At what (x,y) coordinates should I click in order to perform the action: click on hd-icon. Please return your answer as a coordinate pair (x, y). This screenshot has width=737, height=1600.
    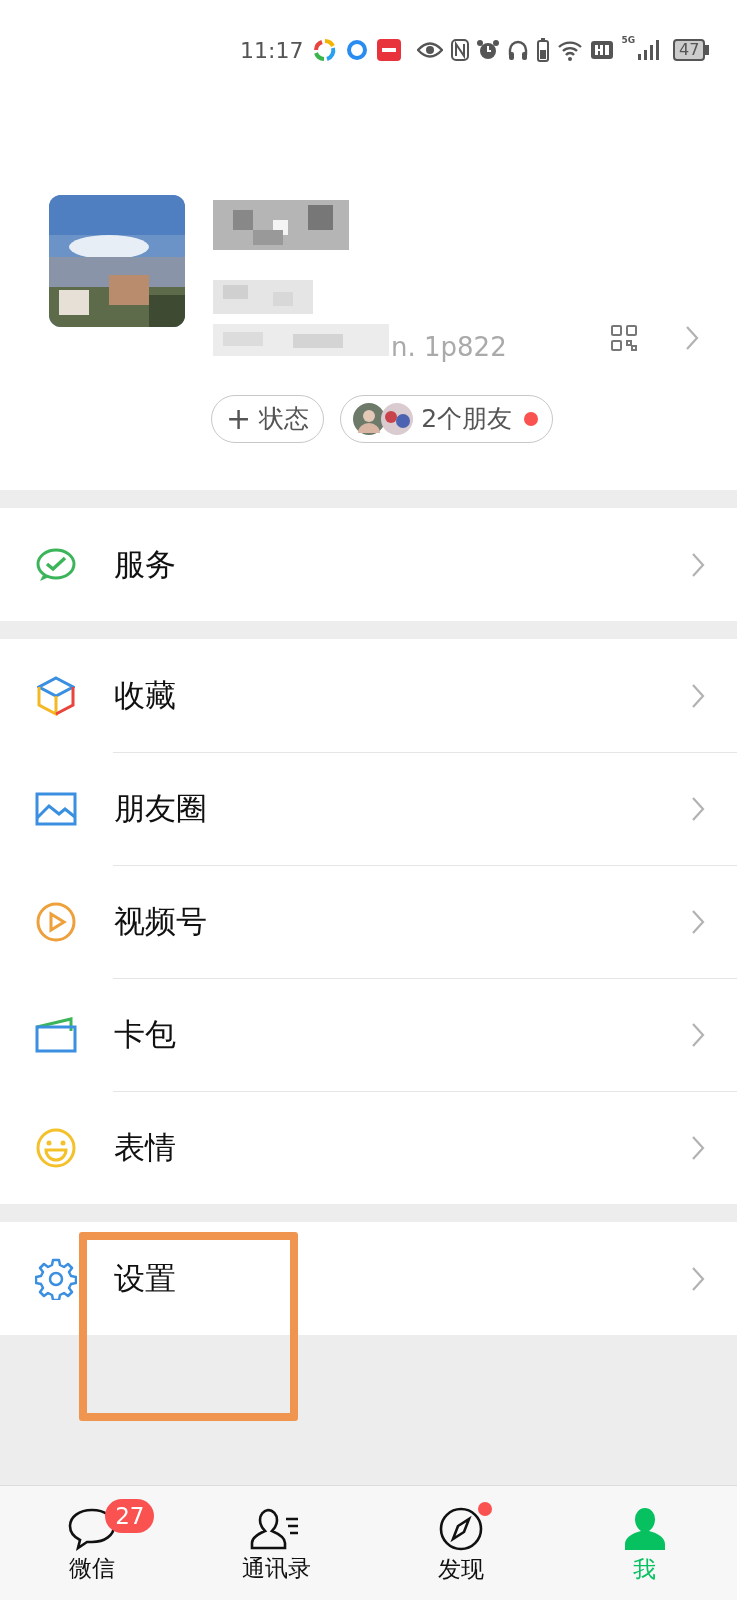
    Looking at the image, I should click on (602, 50).